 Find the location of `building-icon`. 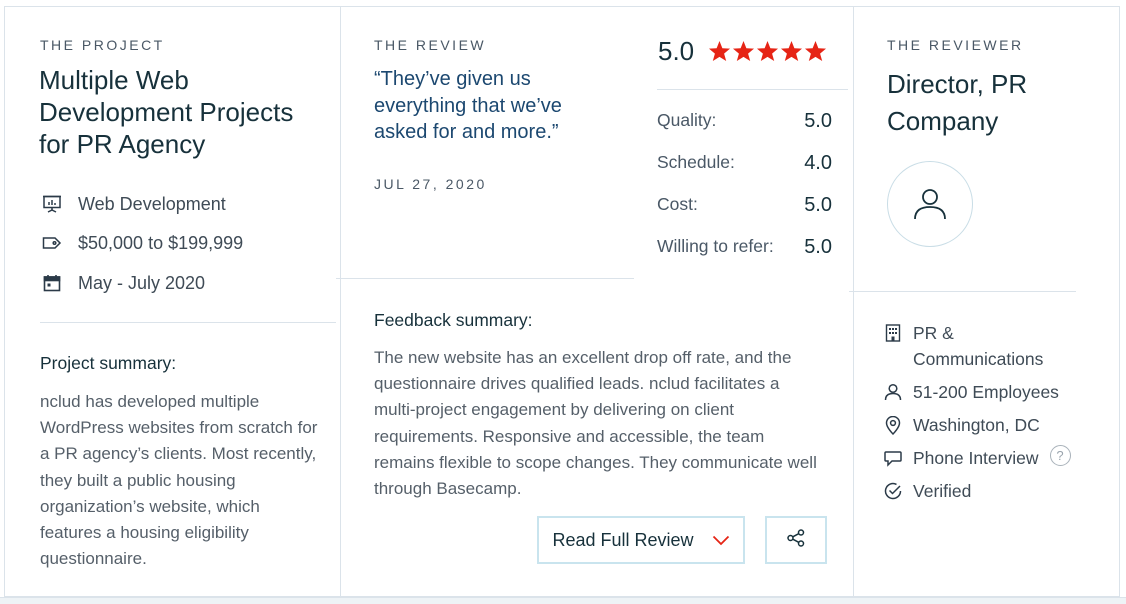

building-icon is located at coordinates (893, 333).